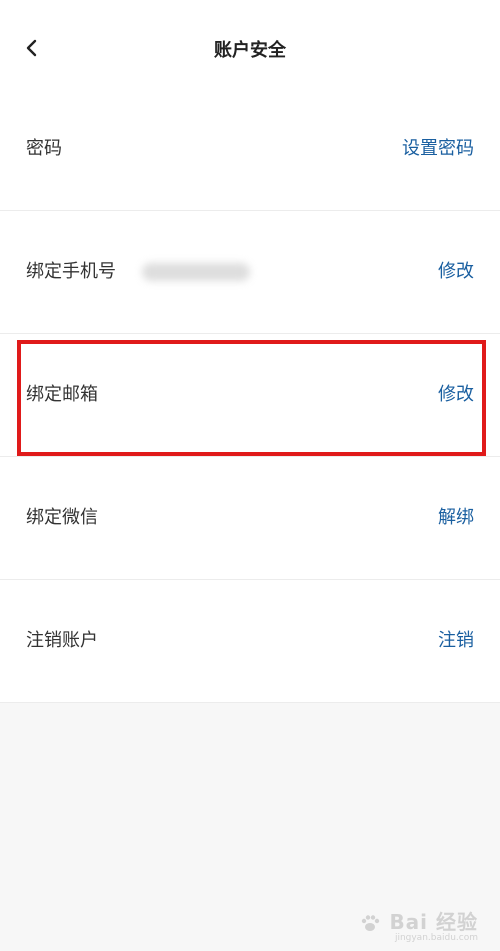 Image resolution: width=500 pixels, height=951 pixels. I want to click on row-label: 绑定微信, so click(62, 517).